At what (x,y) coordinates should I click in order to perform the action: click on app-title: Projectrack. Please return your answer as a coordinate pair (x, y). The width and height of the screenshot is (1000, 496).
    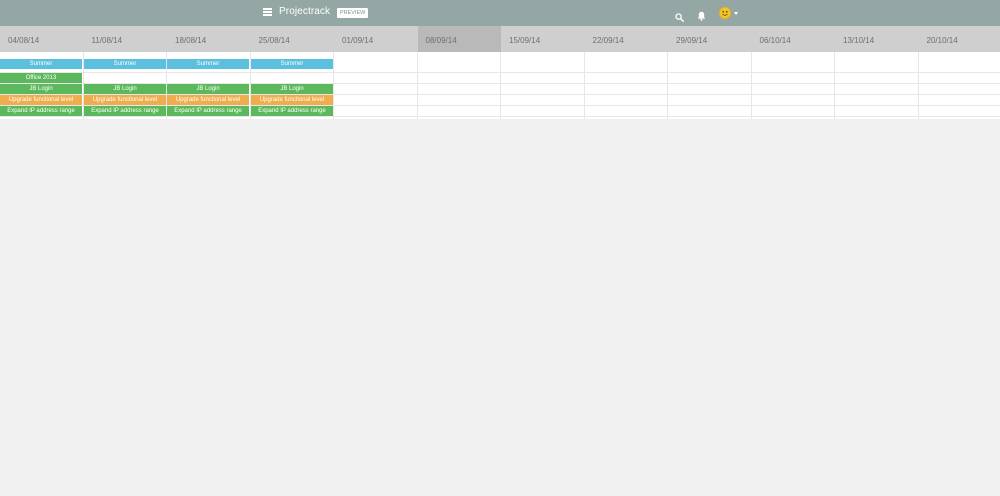
    Looking at the image, I should click on (304, 11).